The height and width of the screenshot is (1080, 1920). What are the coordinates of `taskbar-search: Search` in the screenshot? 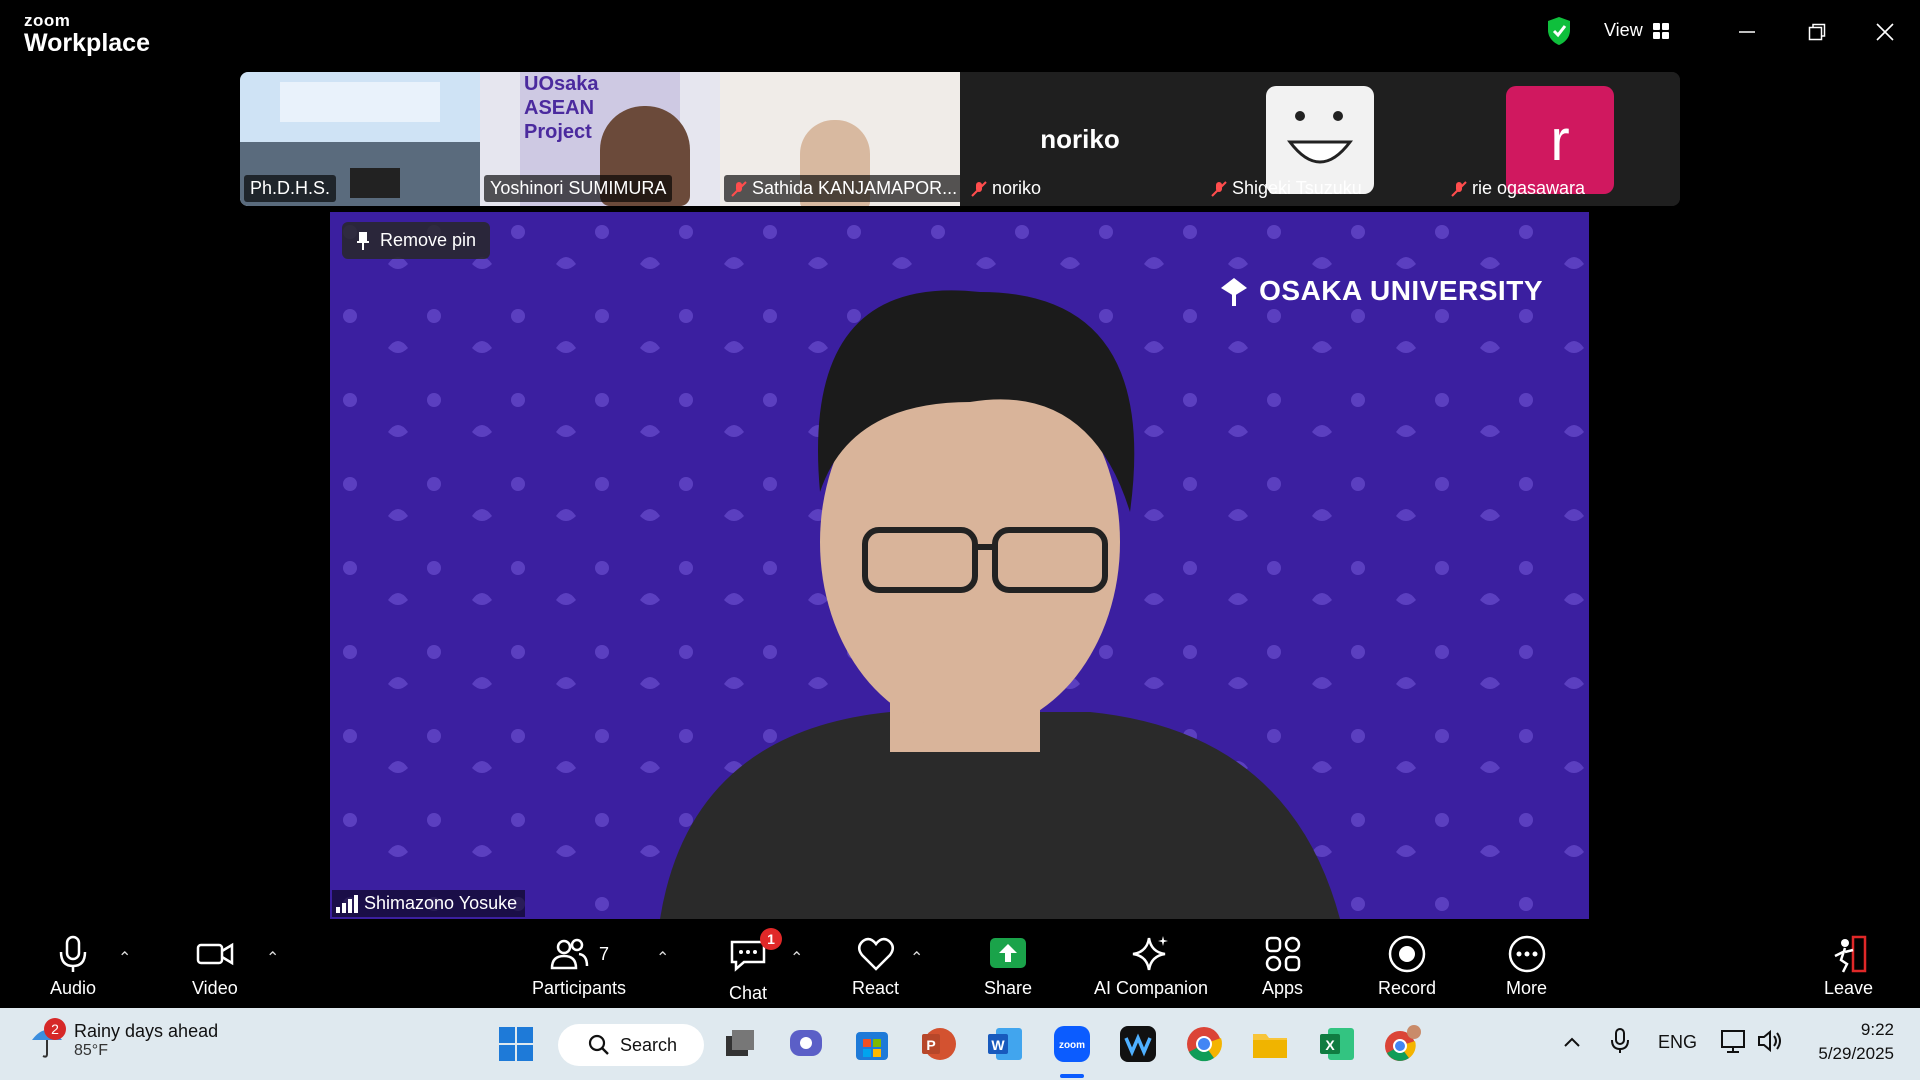 It's located at (631, 1045).